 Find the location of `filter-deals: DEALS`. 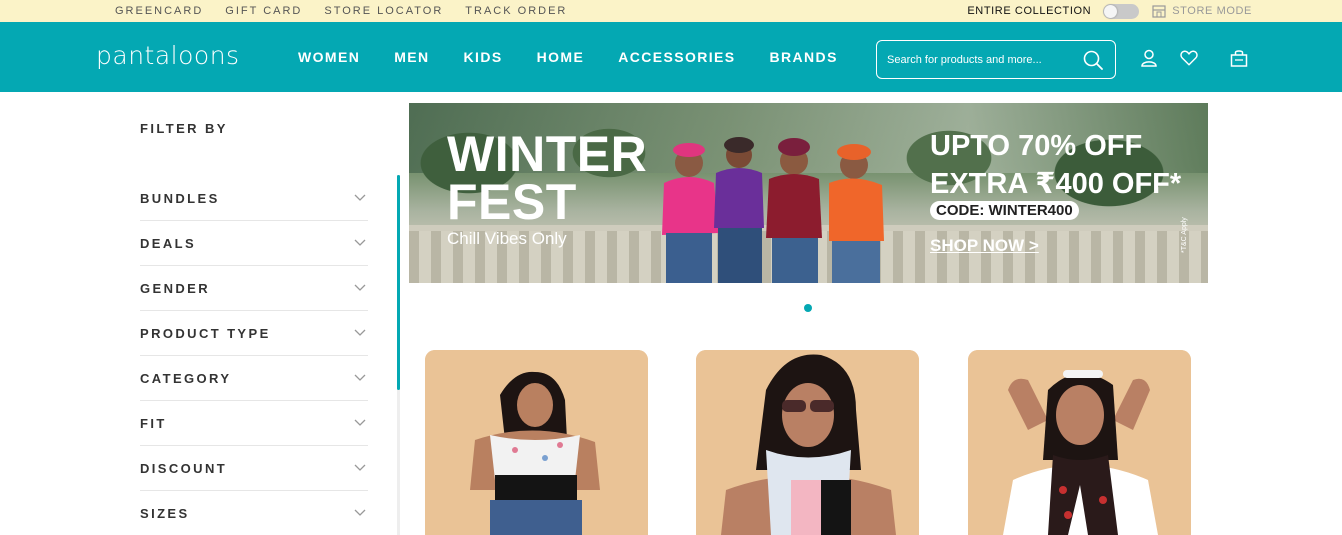

filter-deals: DEALS is located at coordinates (254, 243).